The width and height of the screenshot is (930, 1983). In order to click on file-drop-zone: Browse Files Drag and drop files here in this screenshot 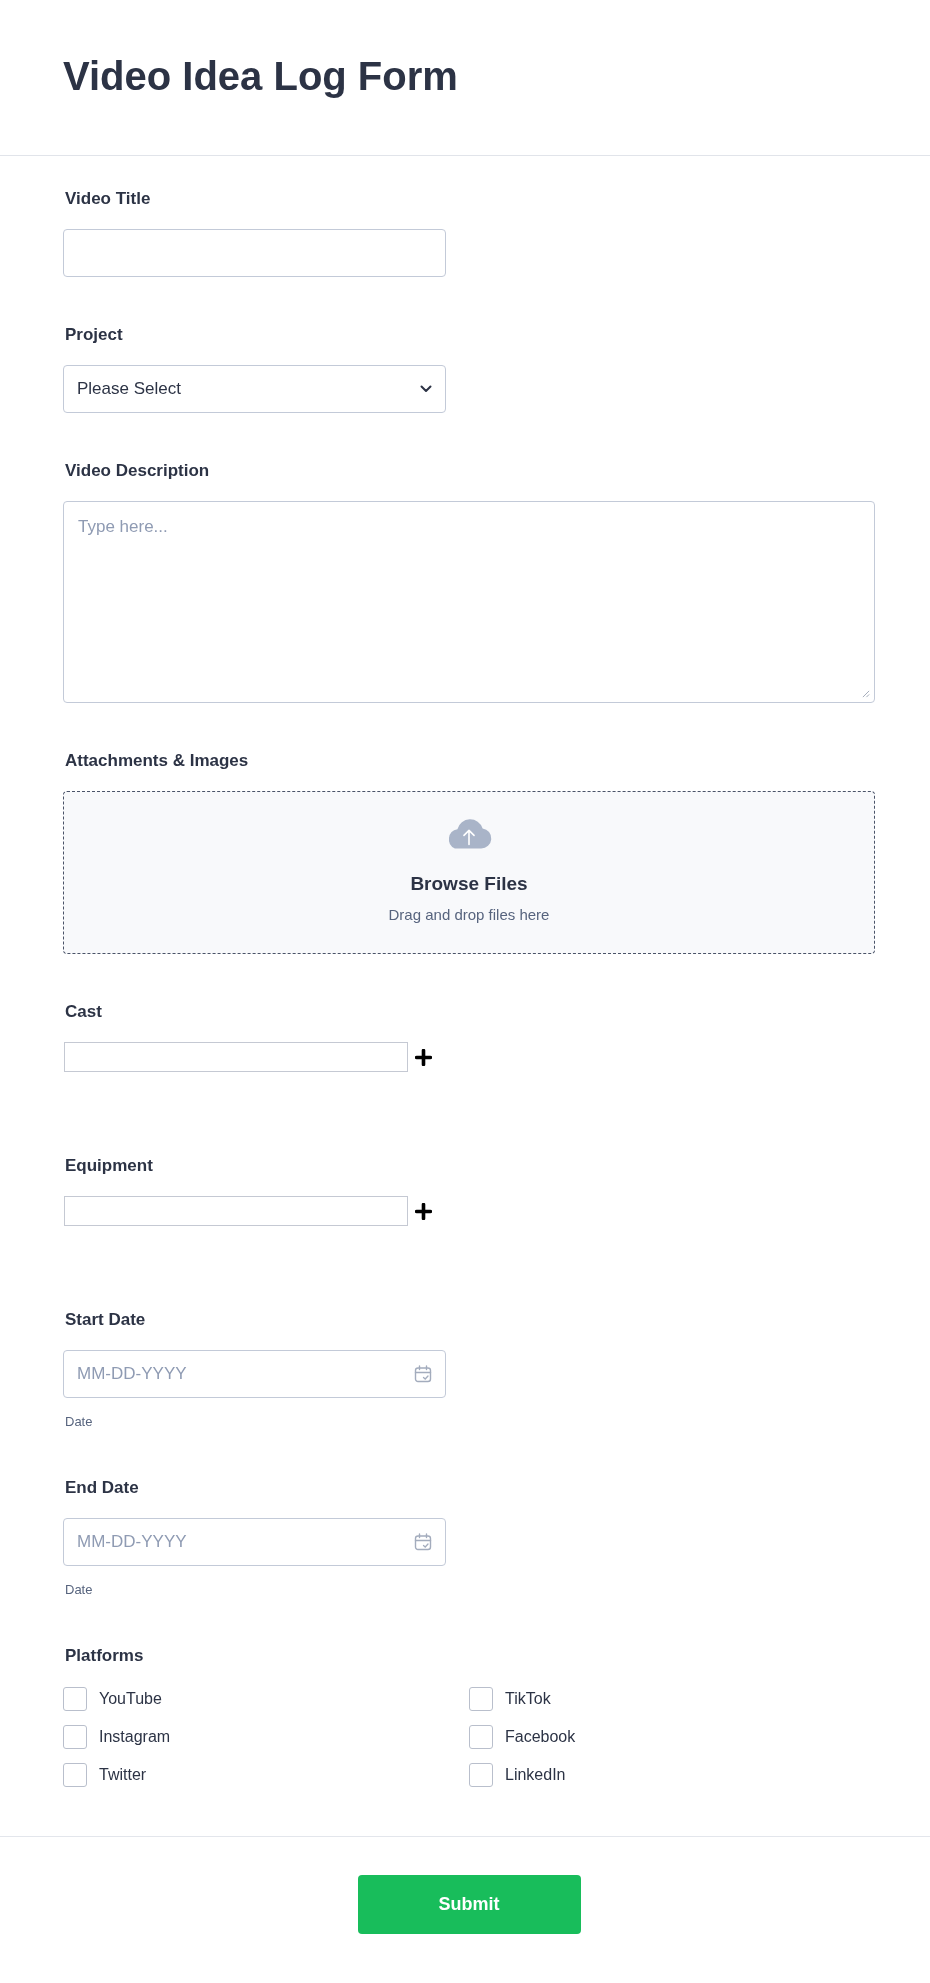, I will do `click(469, 872)`.